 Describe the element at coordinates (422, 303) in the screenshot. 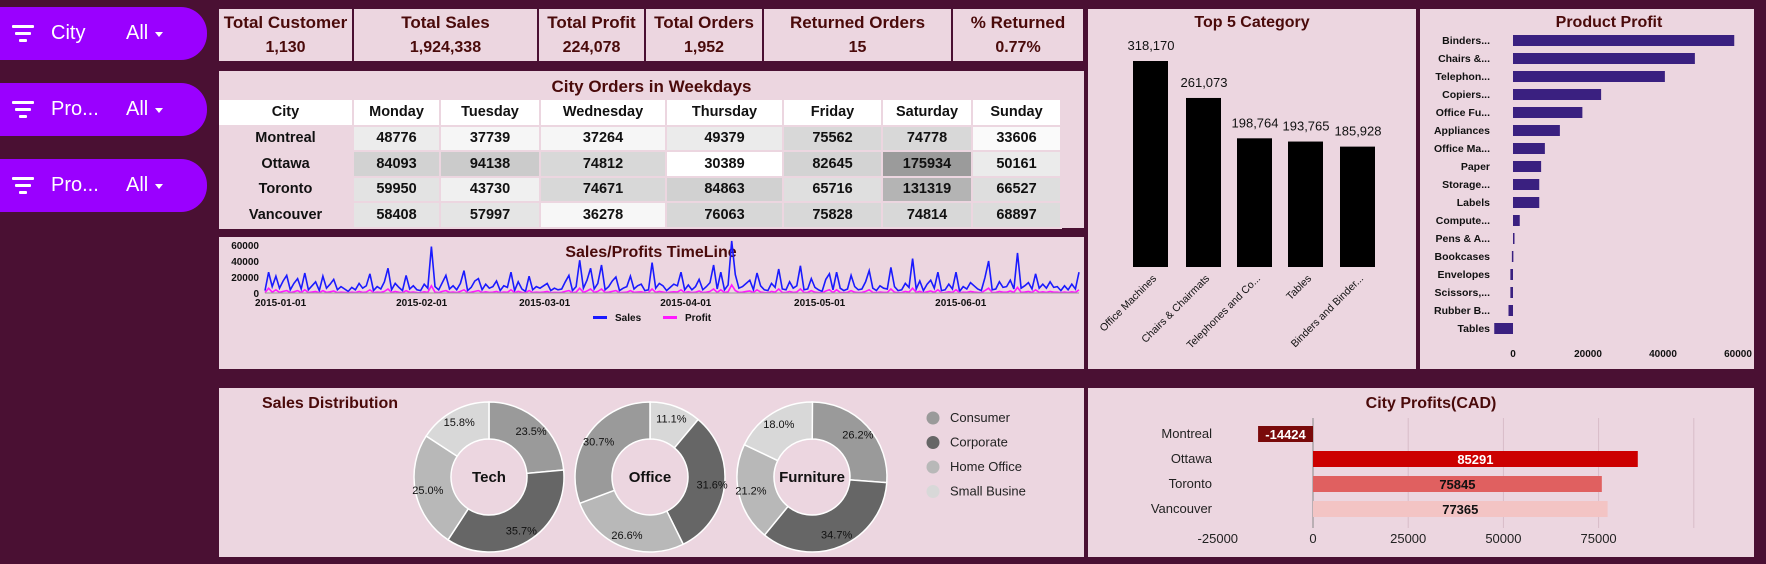

I see `x-tick-label: 2015-02-01` at that location.